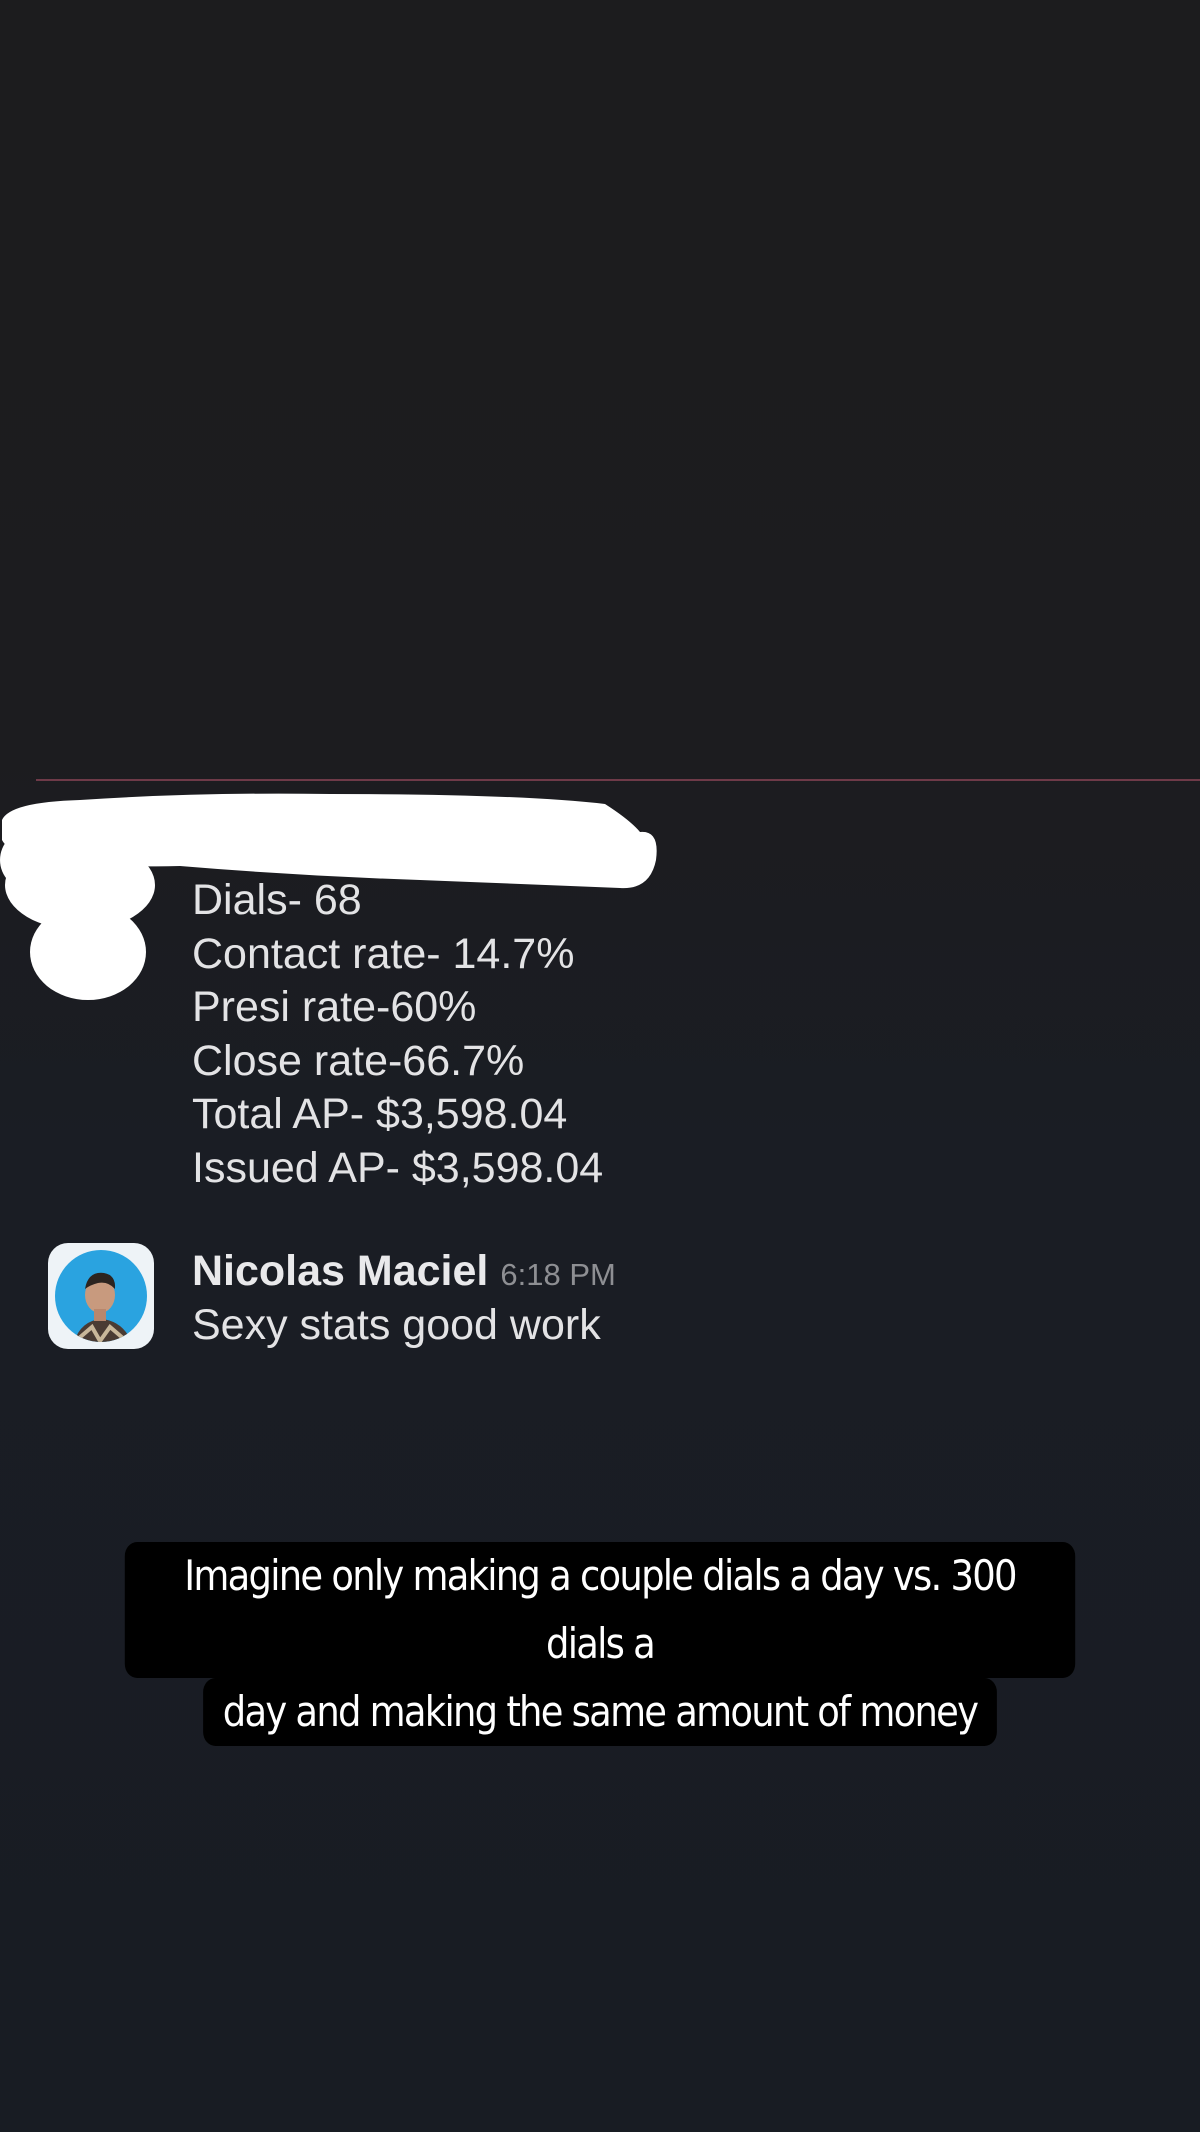  Describe the element at coordinates (358, 1060) in the screenshot. I see `stat-close-rate: Close rate-66.7%` at that location.